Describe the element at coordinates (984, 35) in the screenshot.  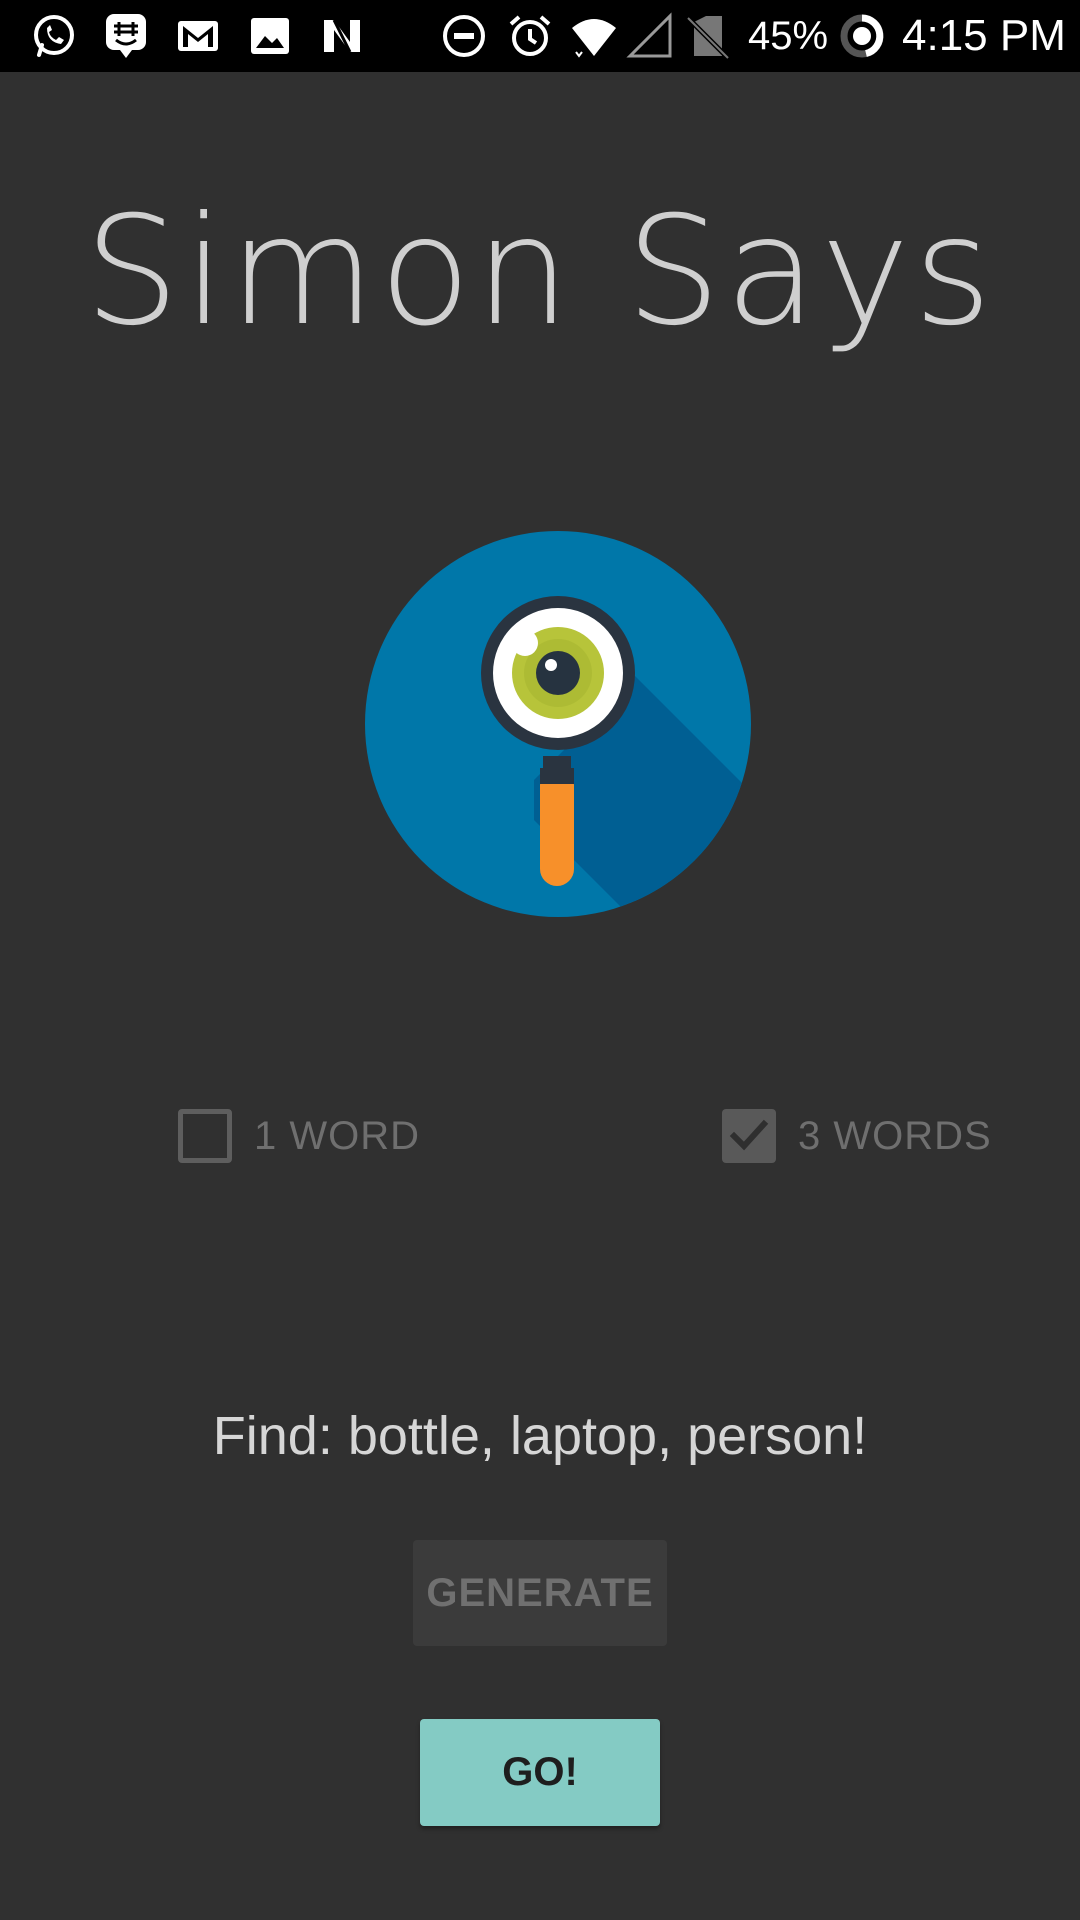
I see `clock: 4:15 PM` at that location.